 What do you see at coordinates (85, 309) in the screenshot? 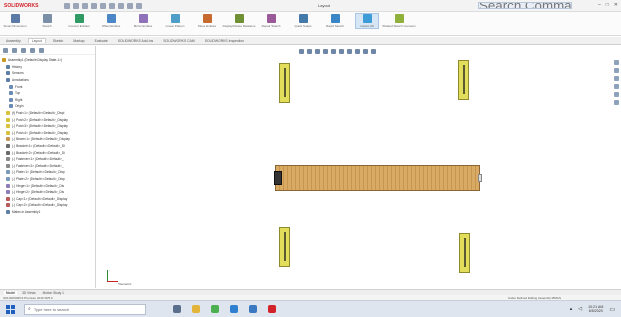
I see `taskbar-search-box: ⌕ Type here to search` at bounding box center [85, 309].